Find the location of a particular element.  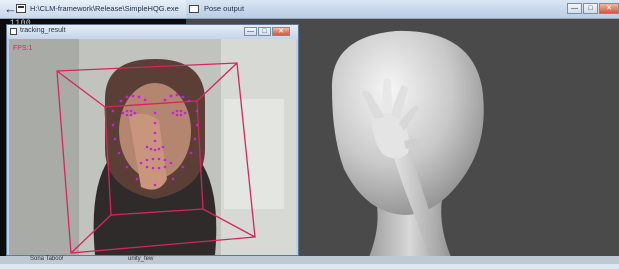

pose-window-controls: — □ ✕ is located at coordinates (592, 8).